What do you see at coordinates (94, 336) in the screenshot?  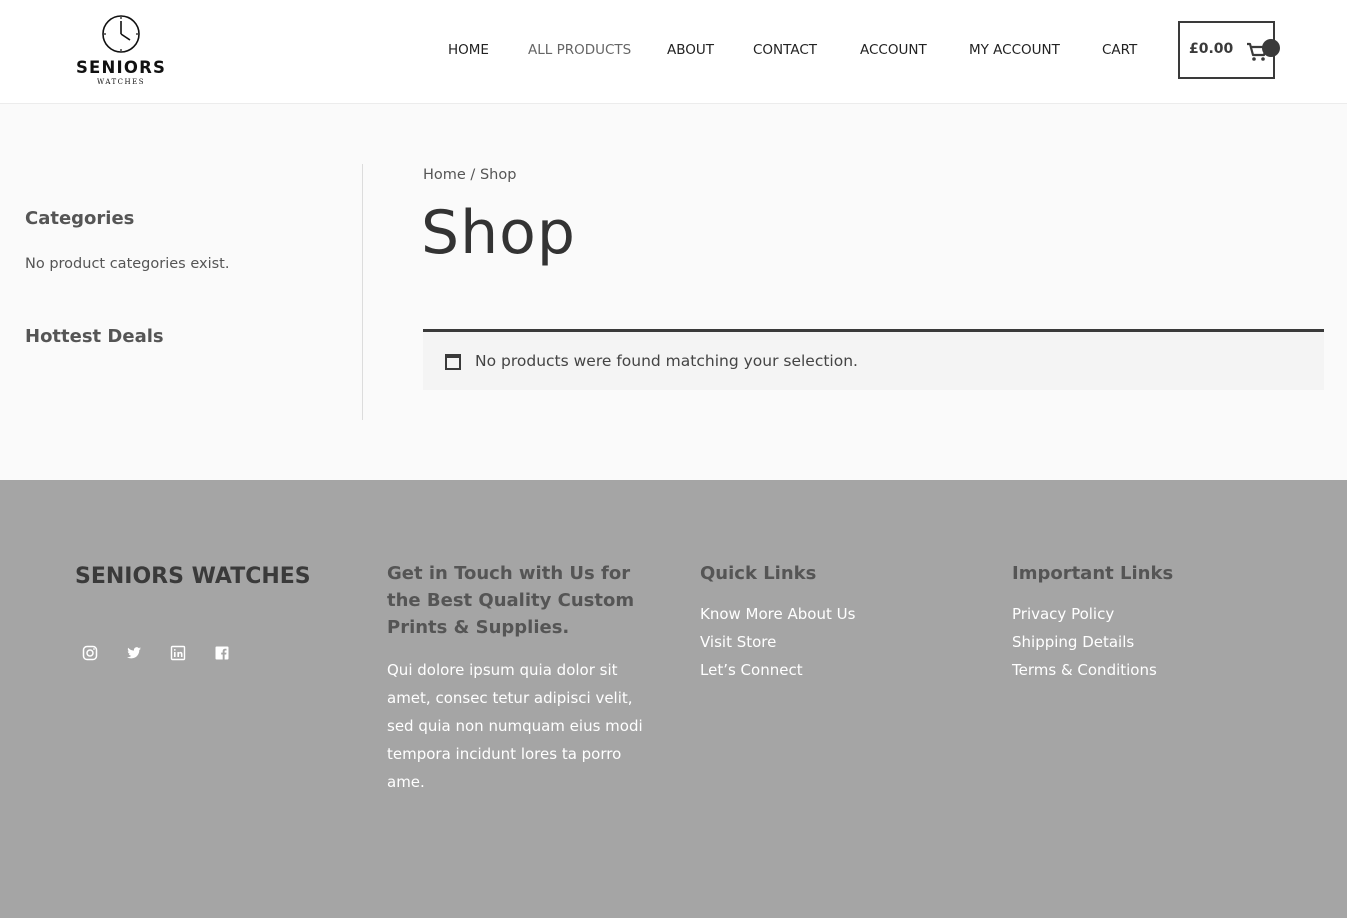 I see `hottest-deals-heading: Hottest Deals` at bounding box center [94, 336].